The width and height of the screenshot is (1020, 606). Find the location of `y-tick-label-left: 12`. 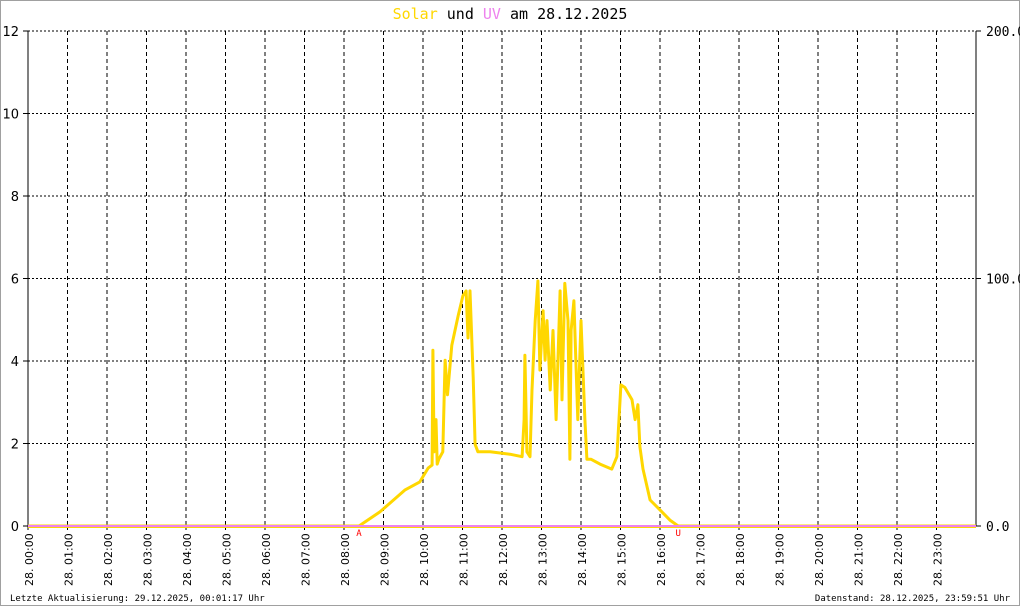

y-tick-label-left: 12 is located at coordinates (10, 32).